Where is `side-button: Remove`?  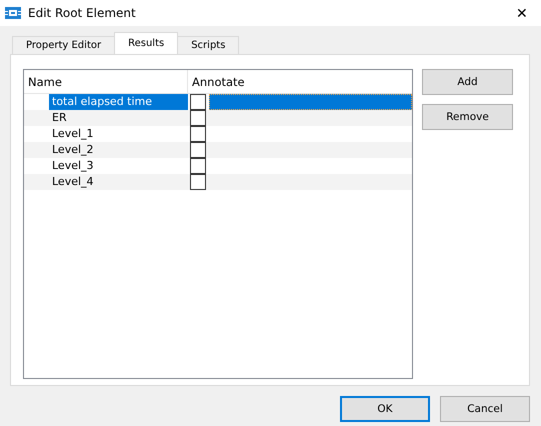 side-button: Remove is located at coordinates (467, 117).